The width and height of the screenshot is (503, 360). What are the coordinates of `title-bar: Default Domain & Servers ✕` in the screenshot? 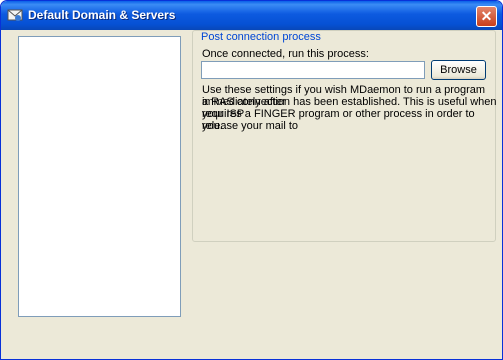 It's located at (251, 15).